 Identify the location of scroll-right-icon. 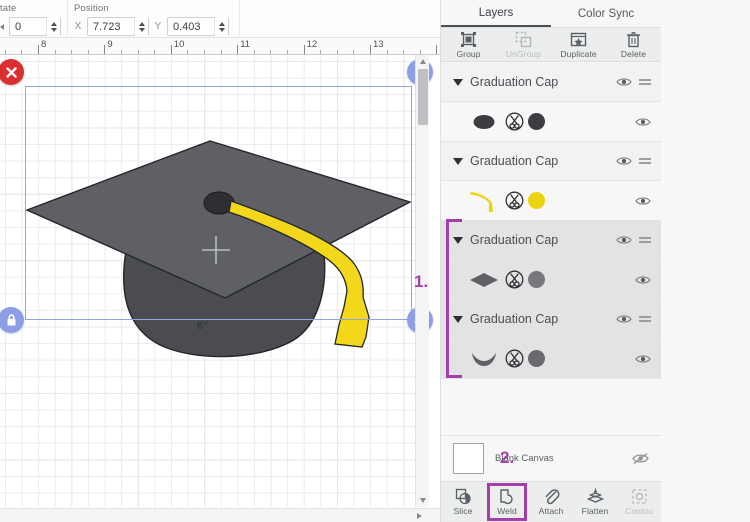
(419, 516).